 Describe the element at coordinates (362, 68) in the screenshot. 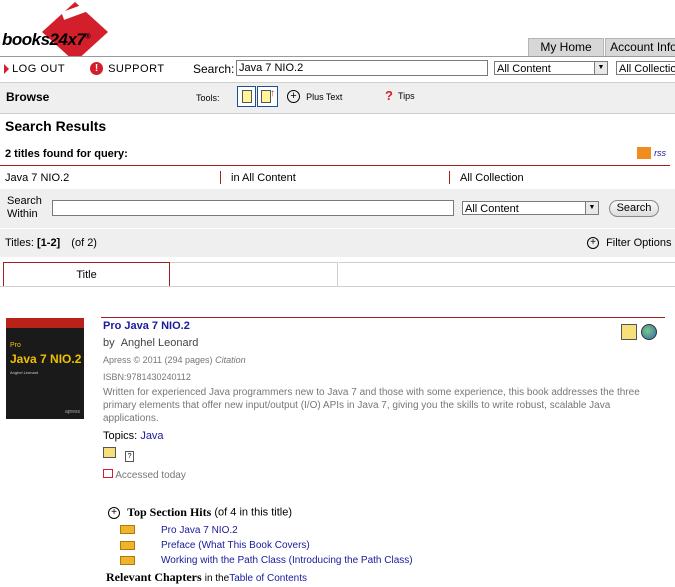

I see `search-input: Java 7 NIO.2` at that location.